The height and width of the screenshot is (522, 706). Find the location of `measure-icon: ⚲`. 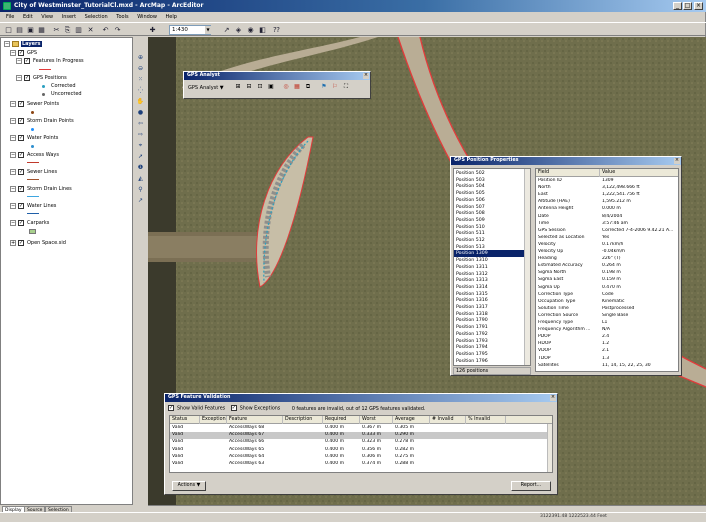

measure-icon: ⚲ is located at coordinates (140, 190).